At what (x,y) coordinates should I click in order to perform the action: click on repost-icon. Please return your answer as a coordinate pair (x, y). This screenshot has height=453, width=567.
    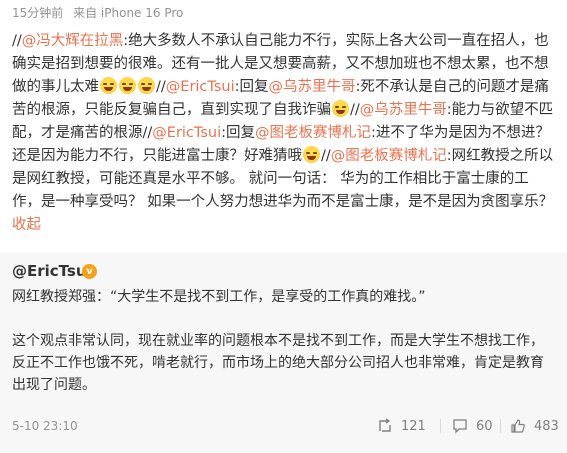
    Looking at the image, I should click on (385, 425).